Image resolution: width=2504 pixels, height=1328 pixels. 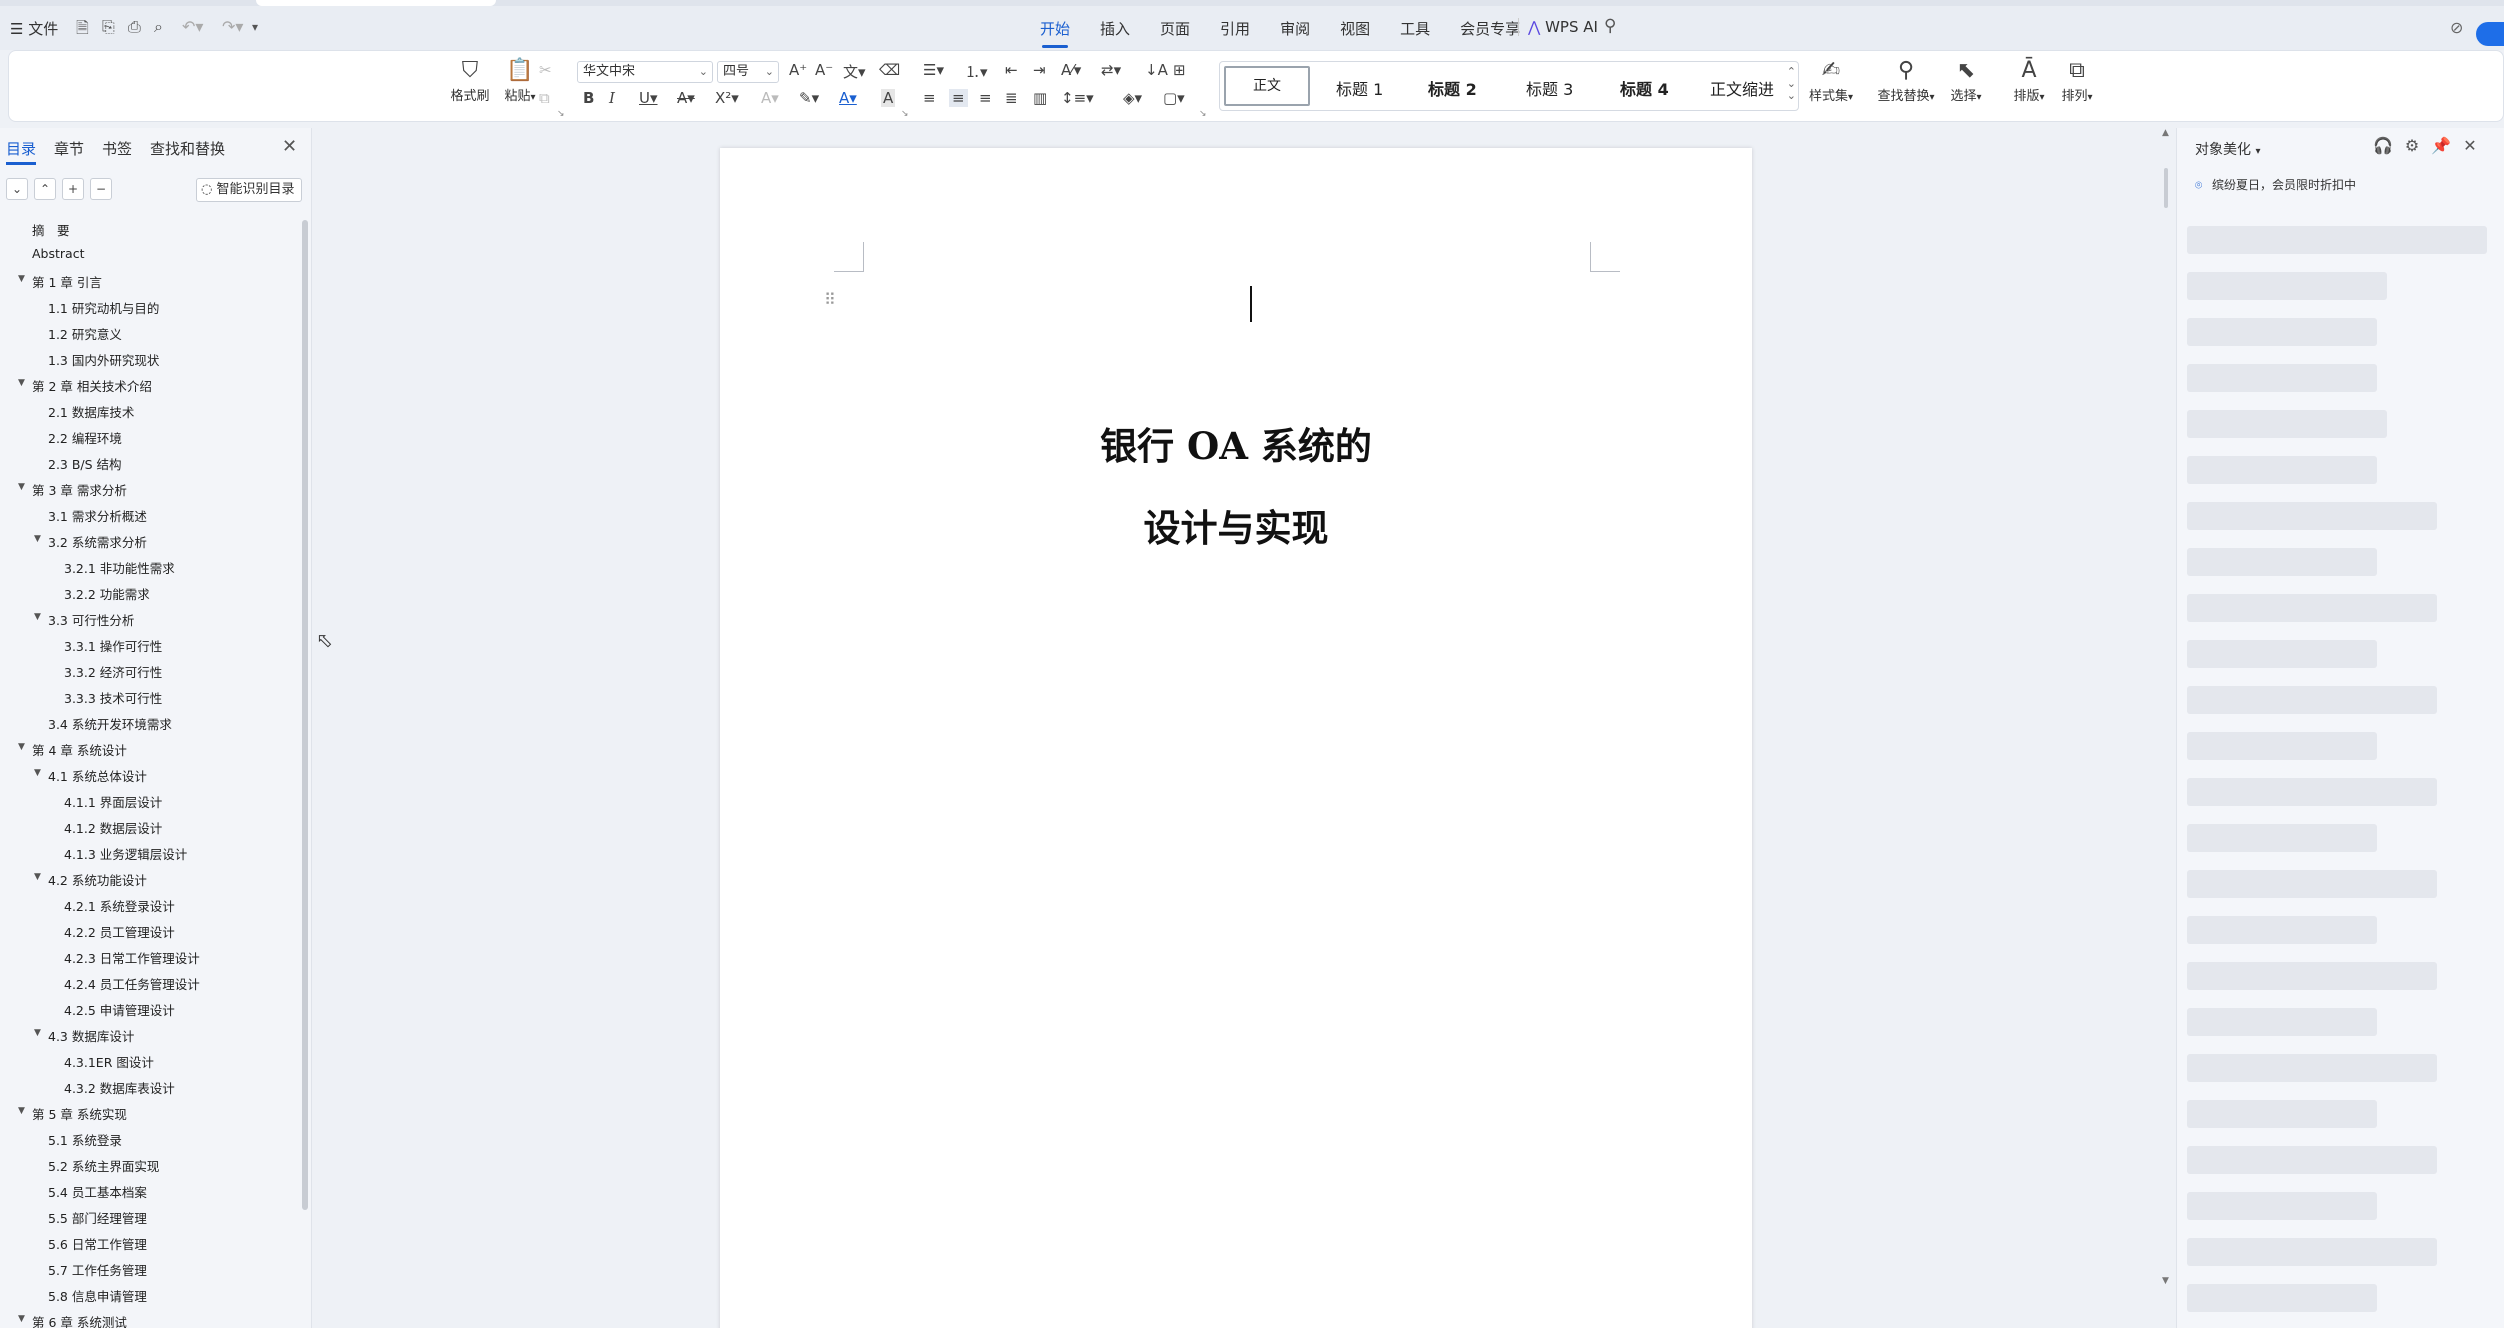 What do you see at coordinates (2412, 145) in the screenshot?
I see `gear-icon: ⚙` at bounding box center [2412, 145].